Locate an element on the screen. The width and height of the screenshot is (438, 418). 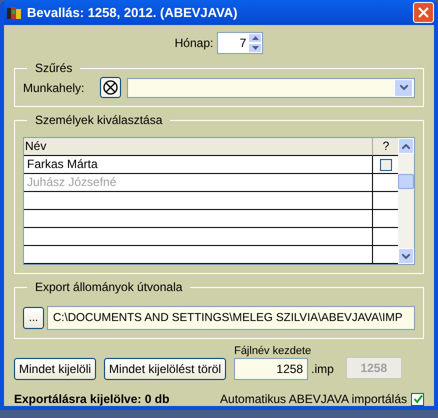
filename-field: 1258 is located at coordinates (271, 369).